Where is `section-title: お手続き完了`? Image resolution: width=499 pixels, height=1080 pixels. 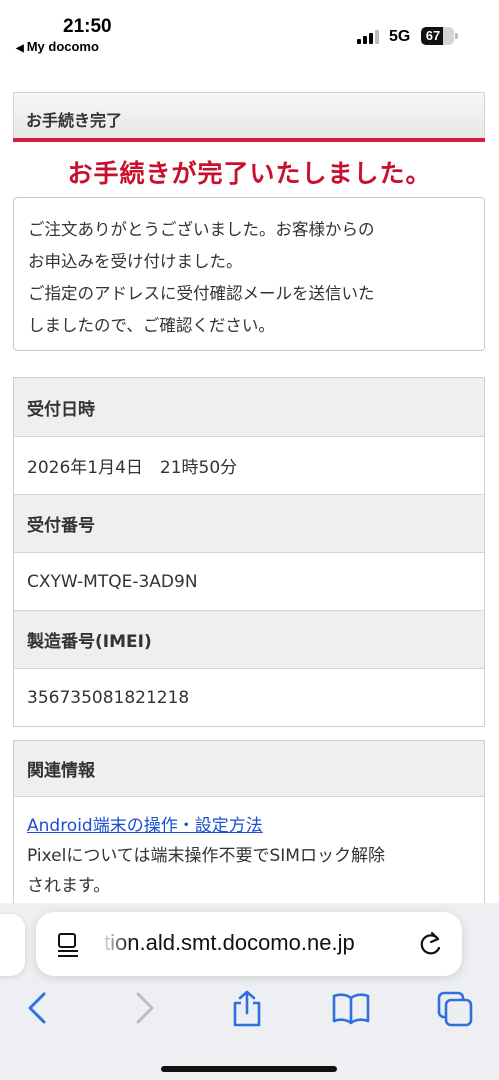
section-title: お手続き完了 is located at coordinates (74, 120).